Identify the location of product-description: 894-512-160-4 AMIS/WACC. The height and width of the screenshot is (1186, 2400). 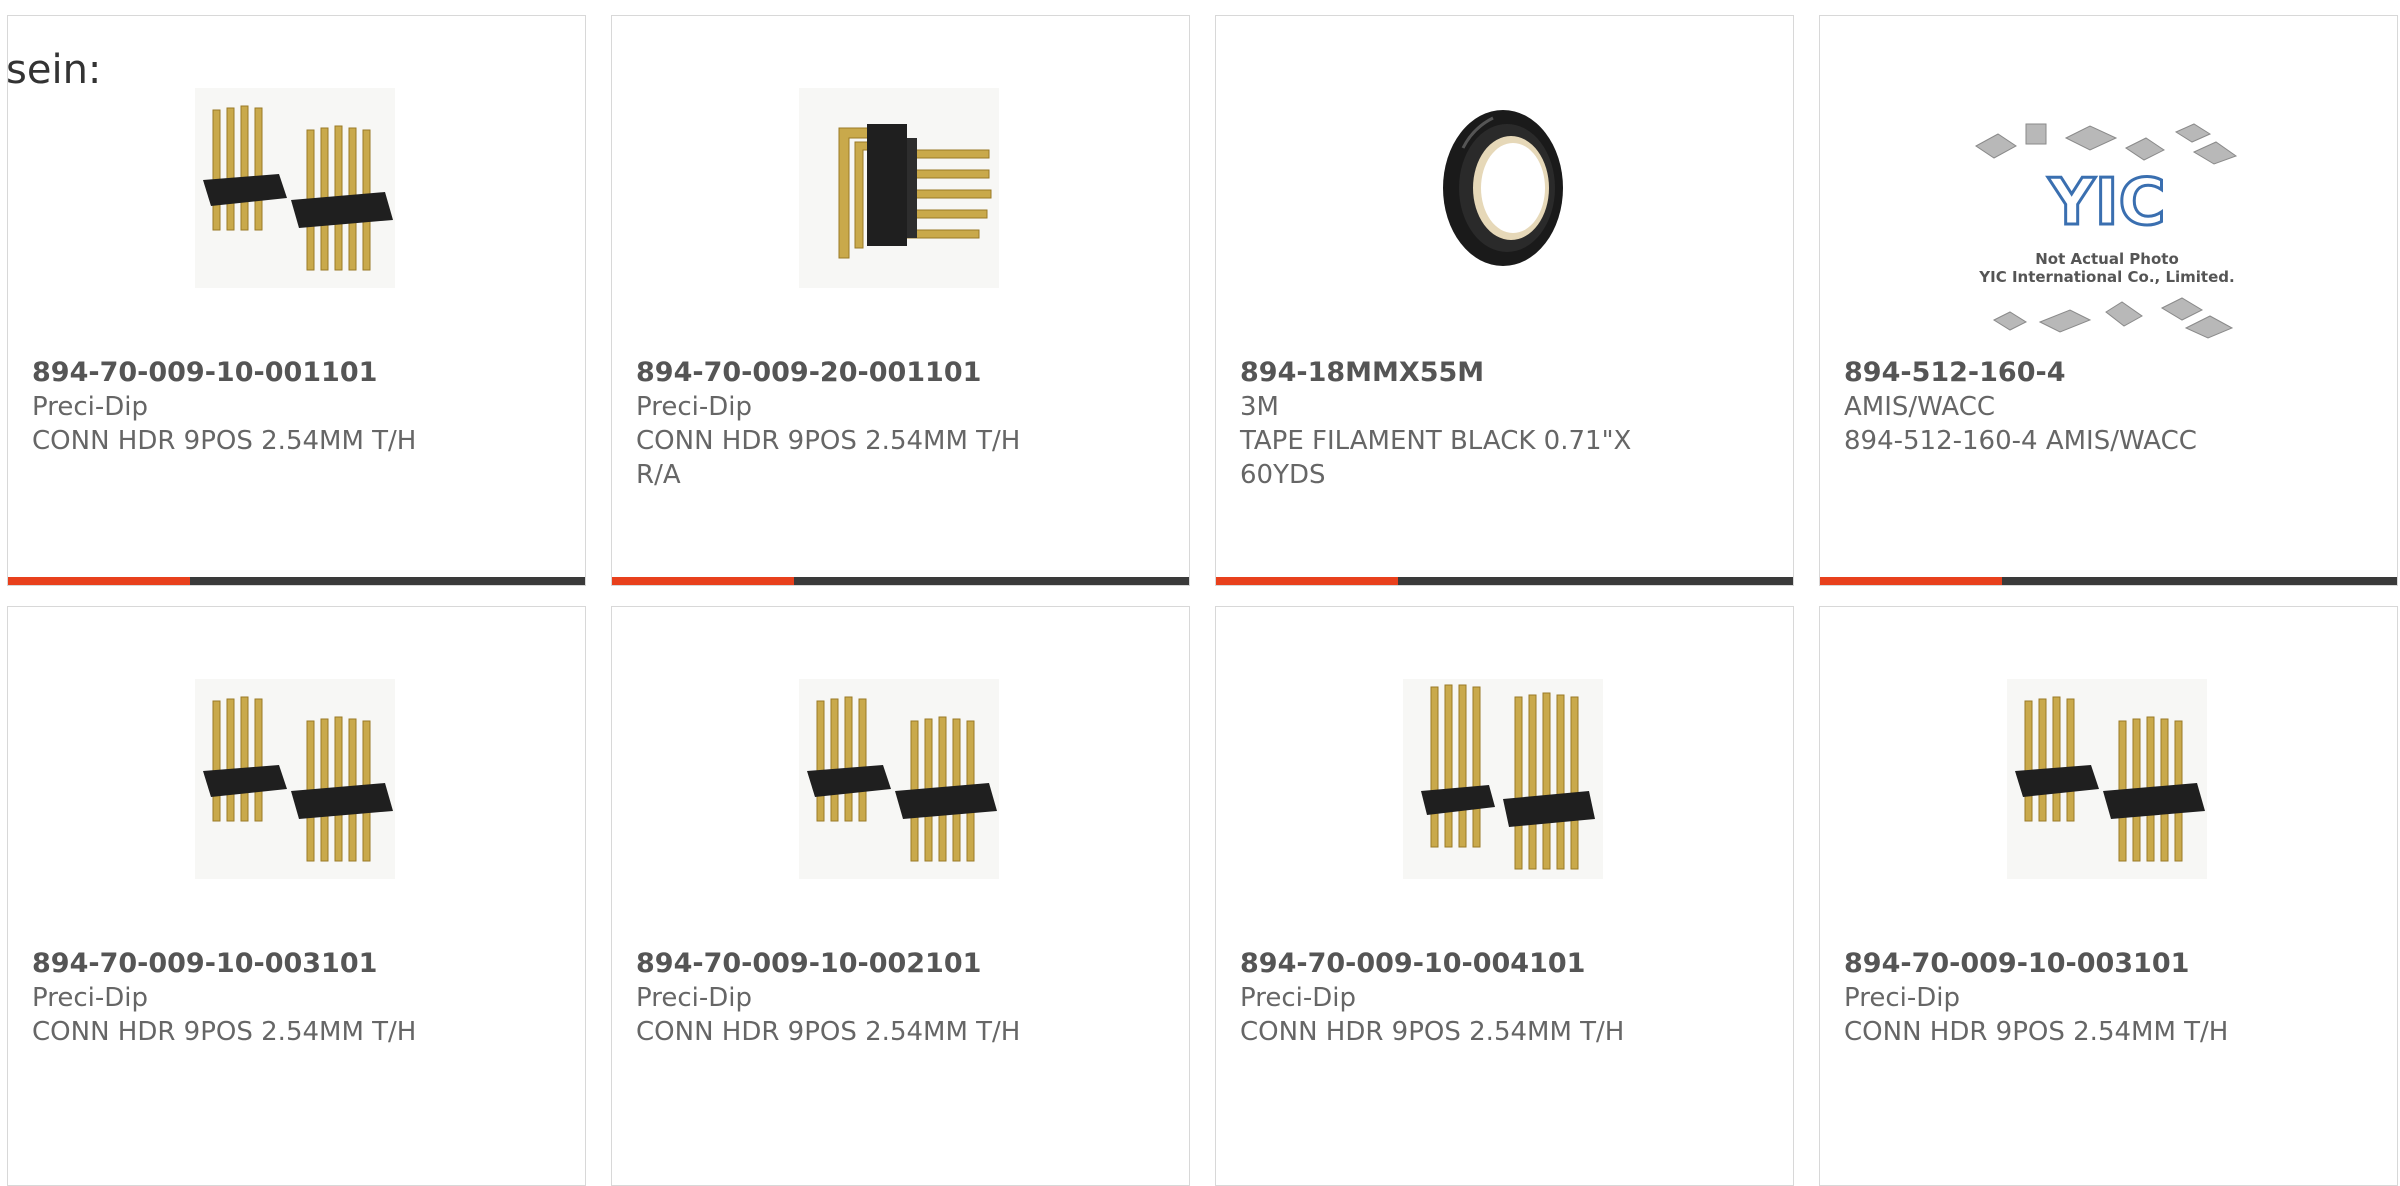
(2020, 441).